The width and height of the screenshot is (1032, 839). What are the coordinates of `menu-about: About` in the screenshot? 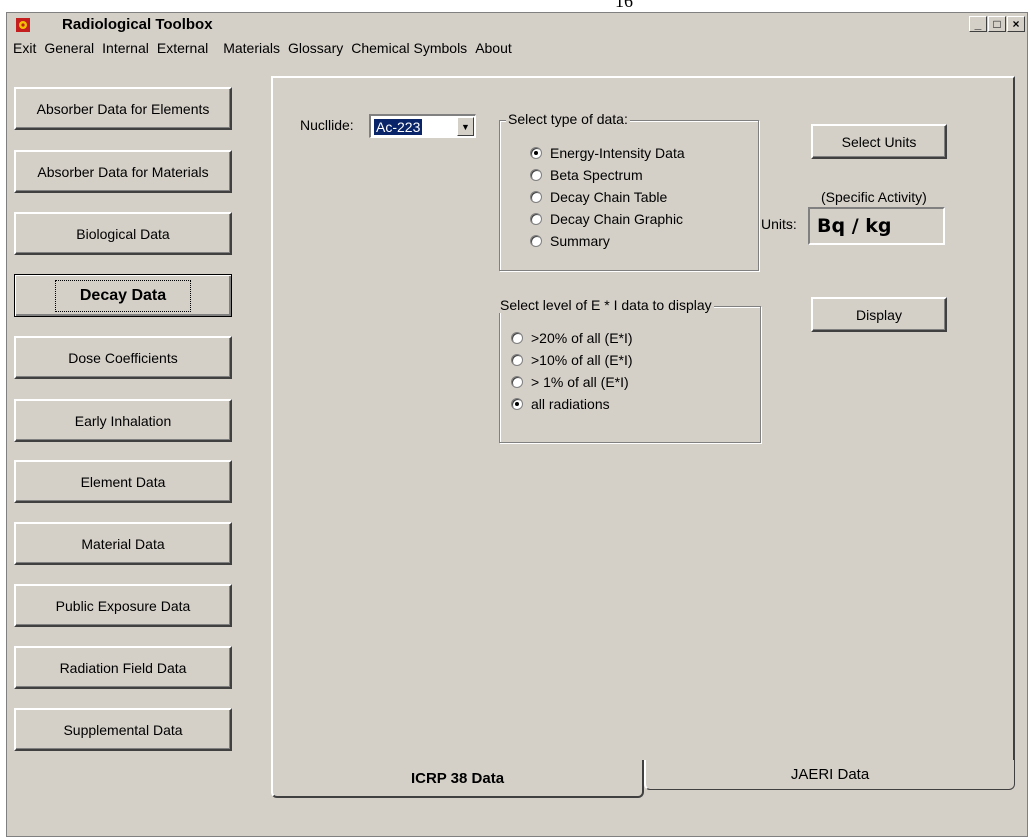 It's located at (493, 48).